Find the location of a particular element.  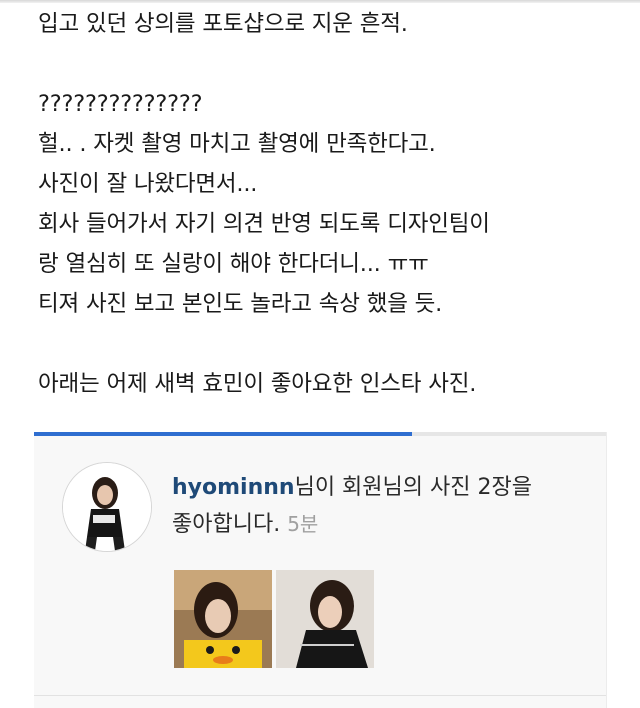

notification-text: hyominnn님이 회원님의 사진 2장을 좋아합니다. 5분 is located at coordinates (389, 506).